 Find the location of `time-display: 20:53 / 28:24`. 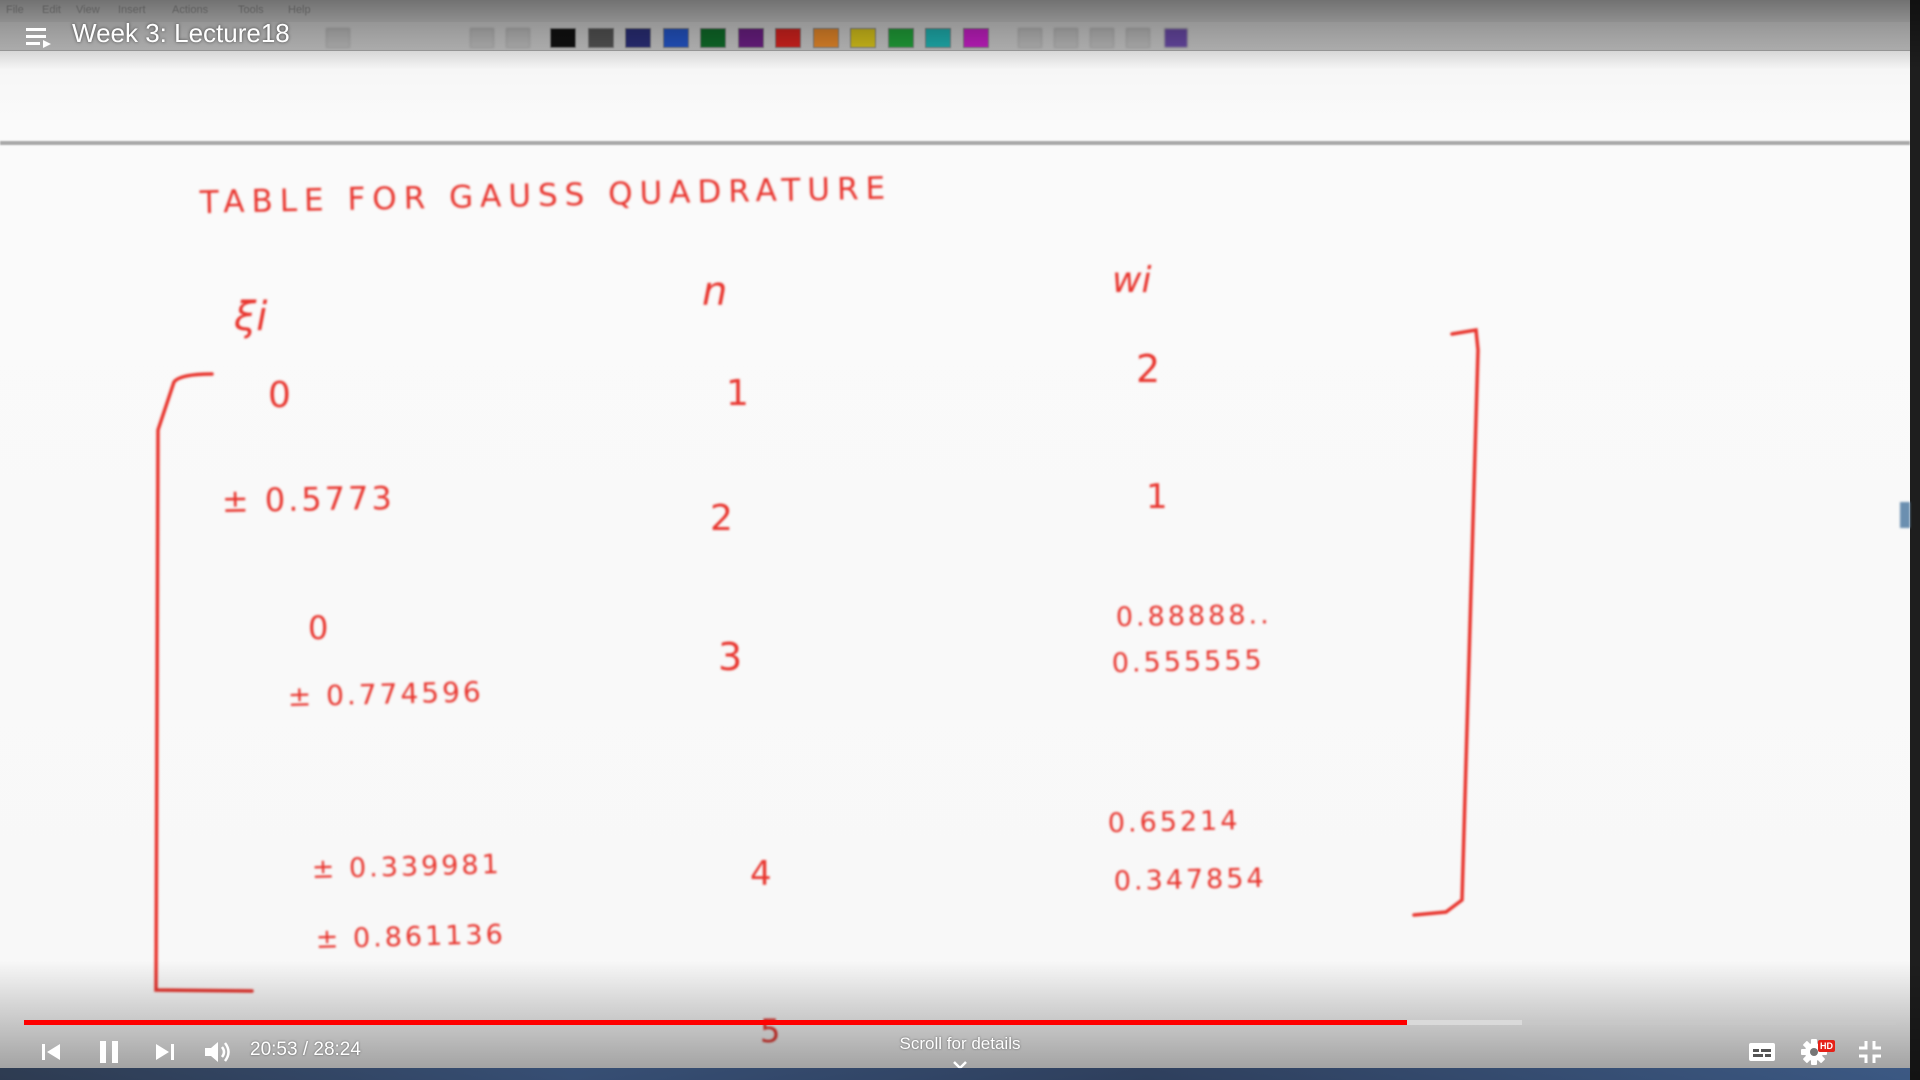

time-display: 20:53 / 28:24 is located at coordinates (305, 1050).